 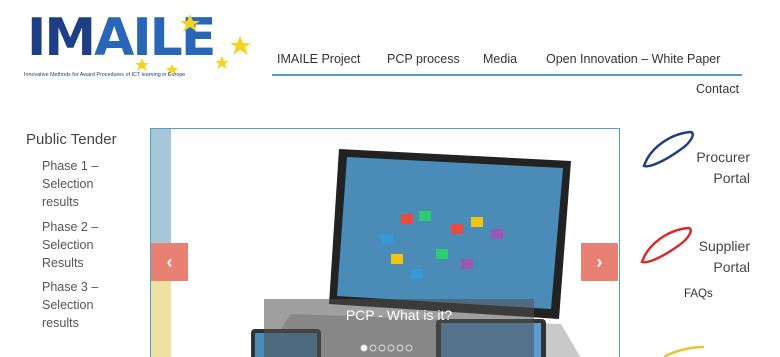 I want to click on sidebar-item-phase-2: Phase 2 – Selection Results, so click(x=82, y=245).